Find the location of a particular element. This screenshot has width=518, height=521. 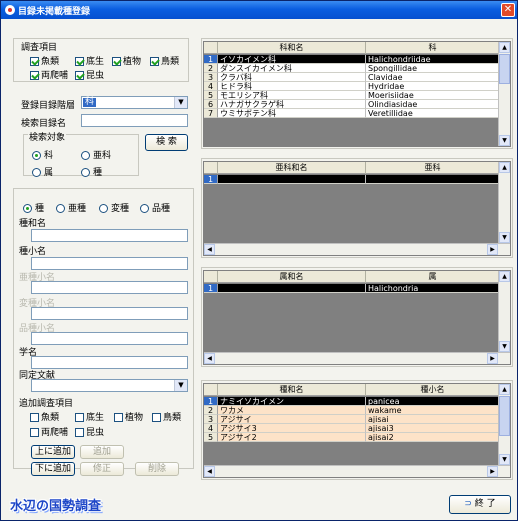

family-grid-header: 科和名 科 is located at coordinates (357, 48).